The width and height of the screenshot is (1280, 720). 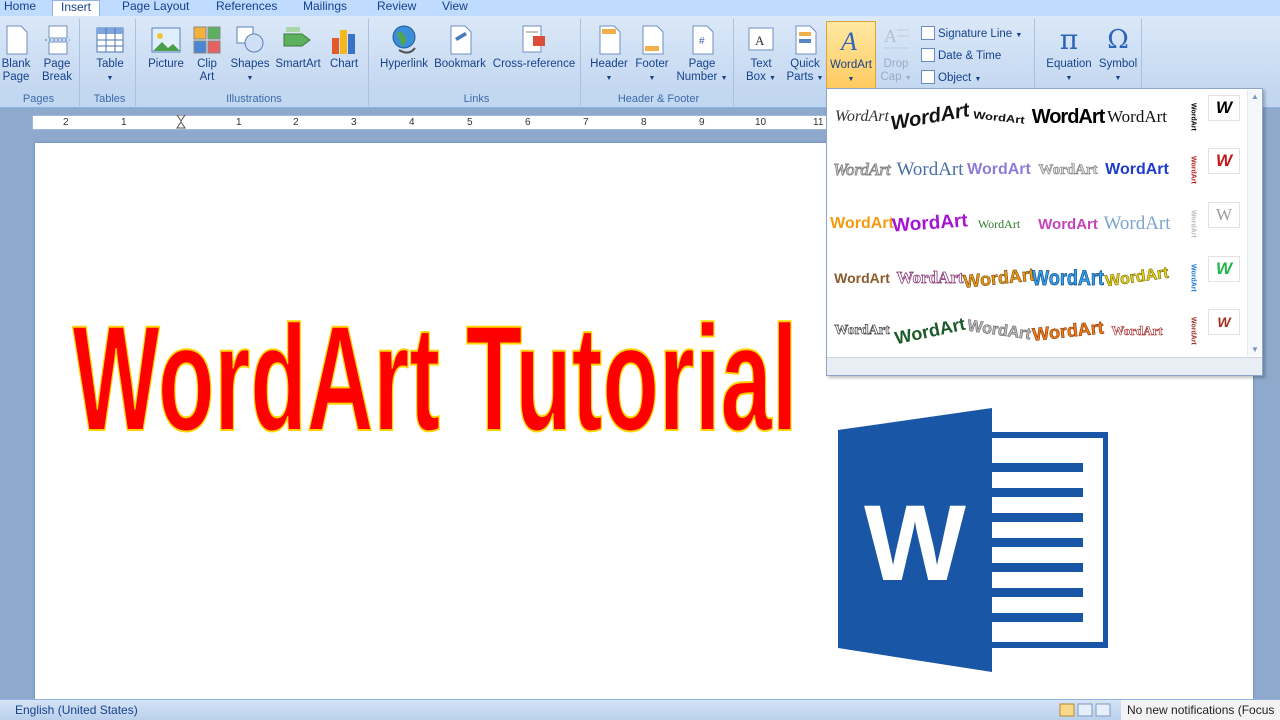 I want to click on group-tables: Table ▼ Tables, so click(x=110, y=62).